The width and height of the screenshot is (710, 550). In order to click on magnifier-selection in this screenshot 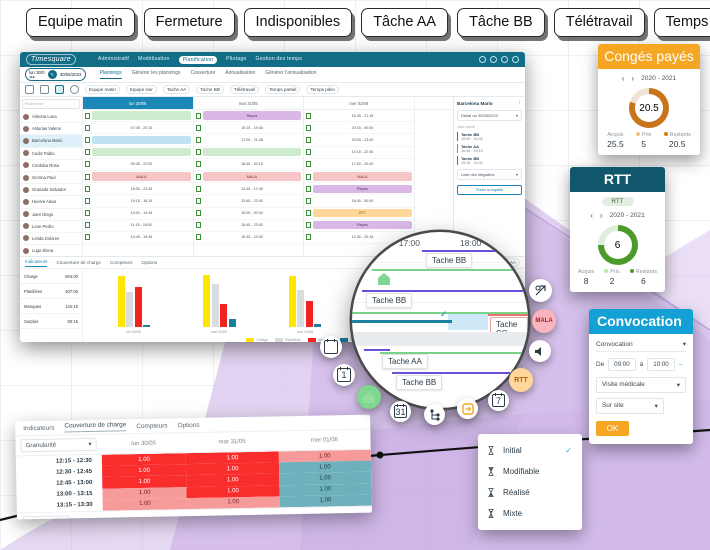, I will do `click(468, 322)`.